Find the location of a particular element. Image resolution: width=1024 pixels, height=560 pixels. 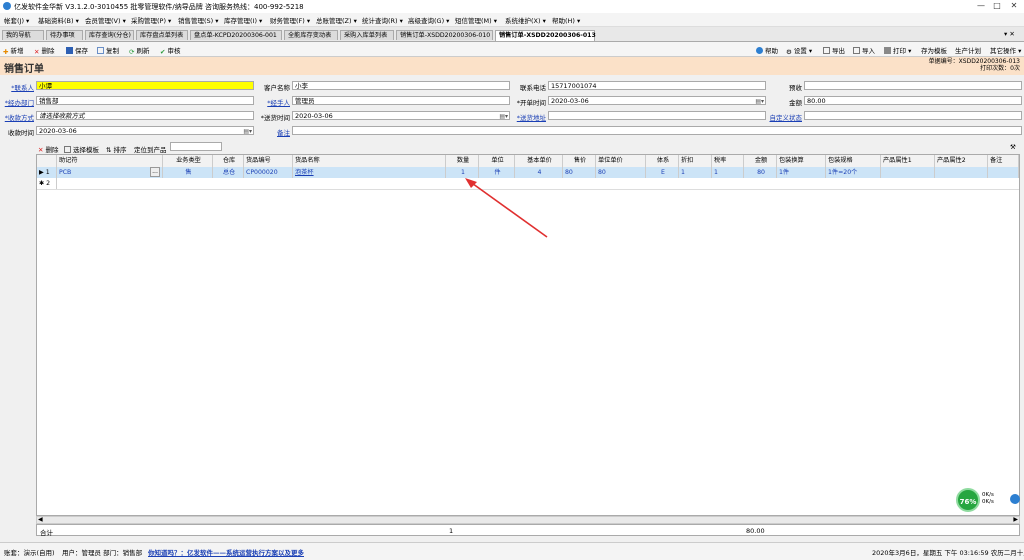

cell-price: 80 is located at coordinates (579, 172).